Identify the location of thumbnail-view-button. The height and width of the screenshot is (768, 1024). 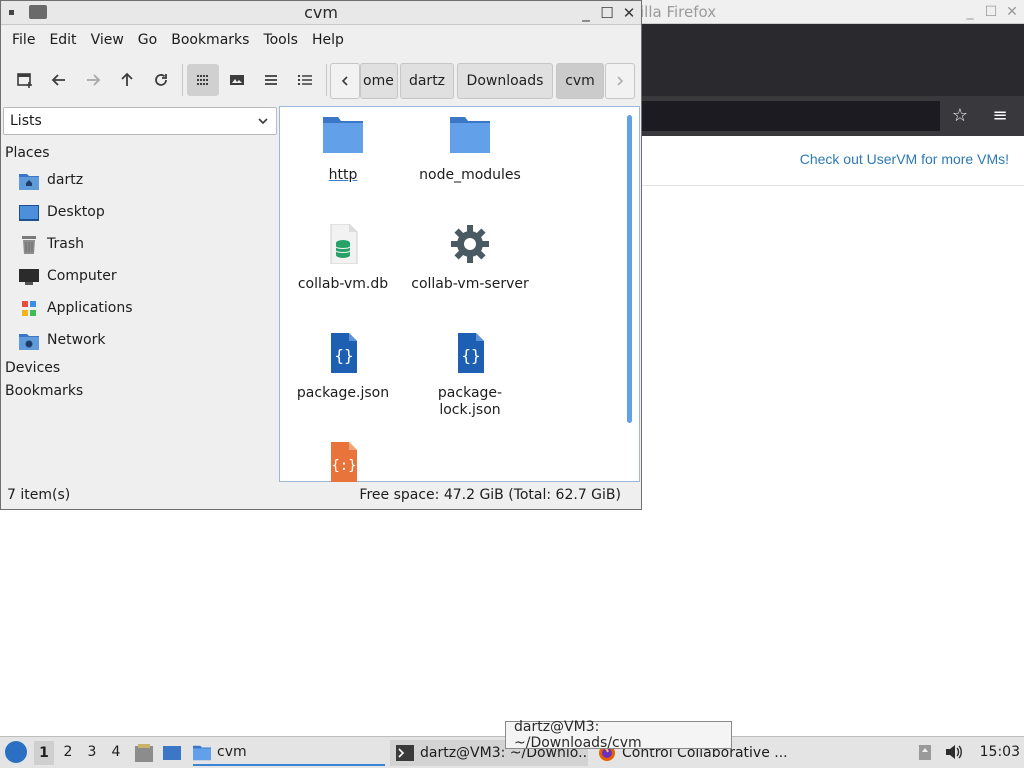
(237, 80).